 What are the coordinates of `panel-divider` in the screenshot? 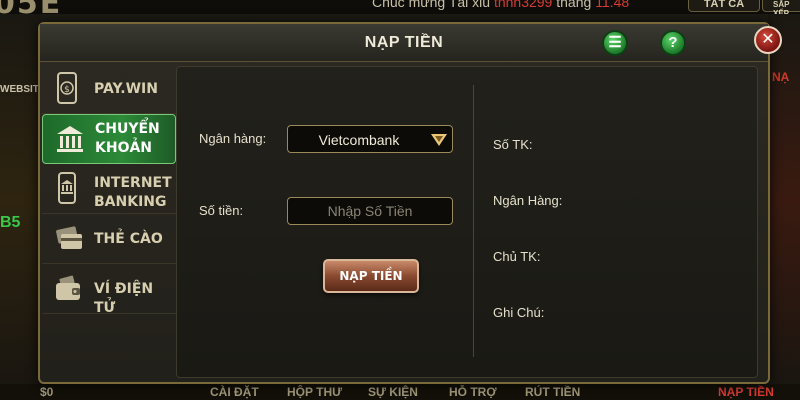 It's located at (473, 221).